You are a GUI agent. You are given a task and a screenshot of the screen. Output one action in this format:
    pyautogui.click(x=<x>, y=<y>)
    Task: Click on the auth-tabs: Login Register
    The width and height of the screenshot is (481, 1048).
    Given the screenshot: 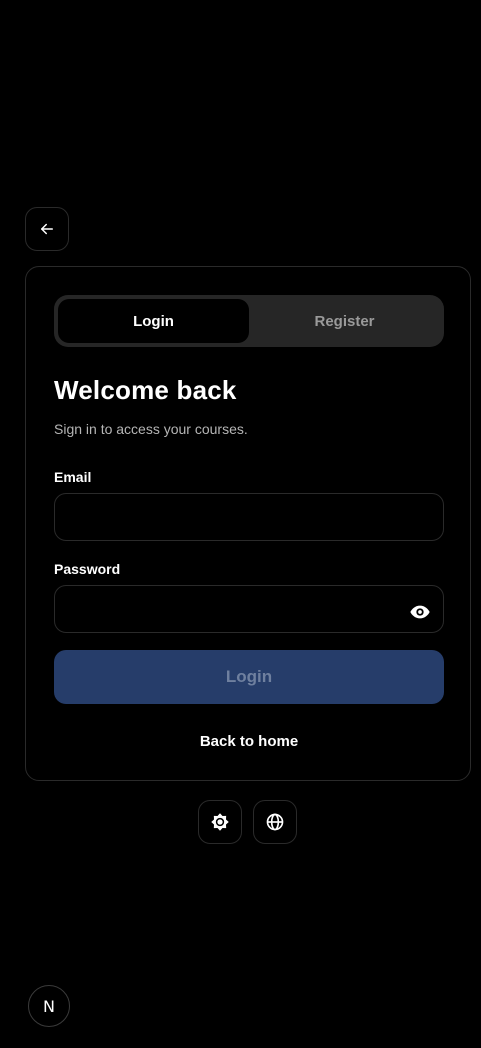 What is the action you would take?
    pyautogui.click(x=249, y=321)
    